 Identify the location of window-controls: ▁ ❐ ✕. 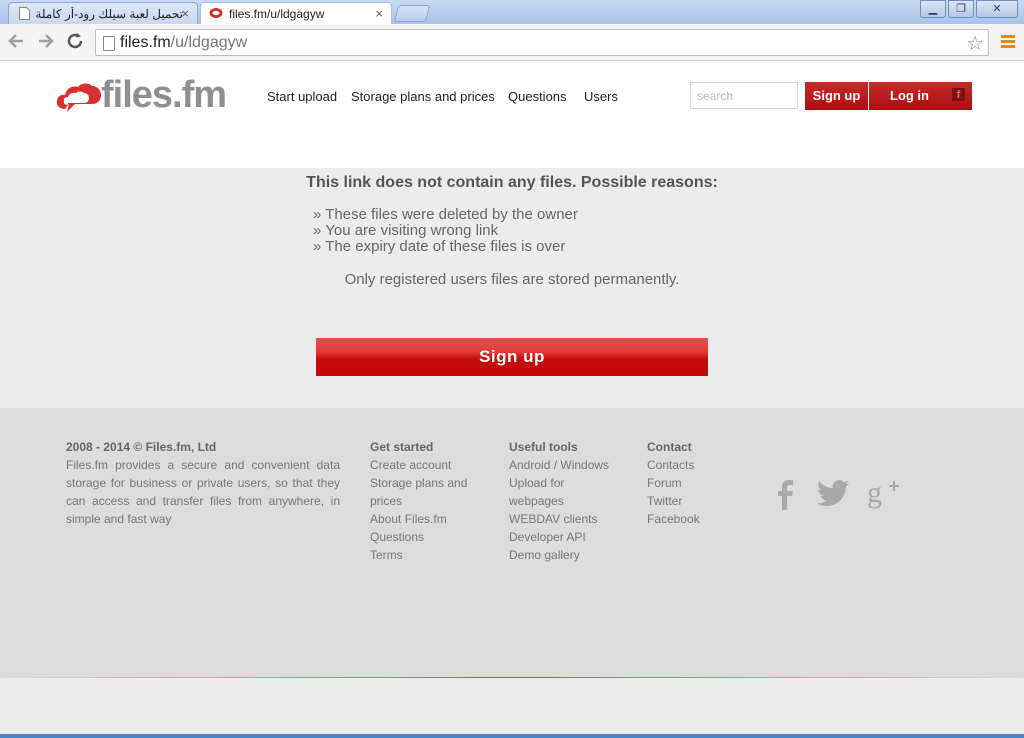
(968, 9).